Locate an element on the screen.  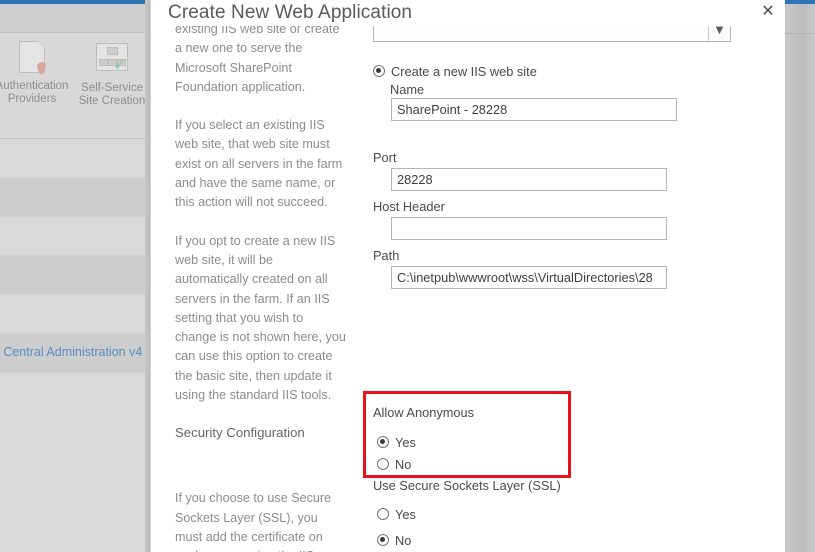
allow-anonymous-no-radio: No is located at coordinates (394, 464).